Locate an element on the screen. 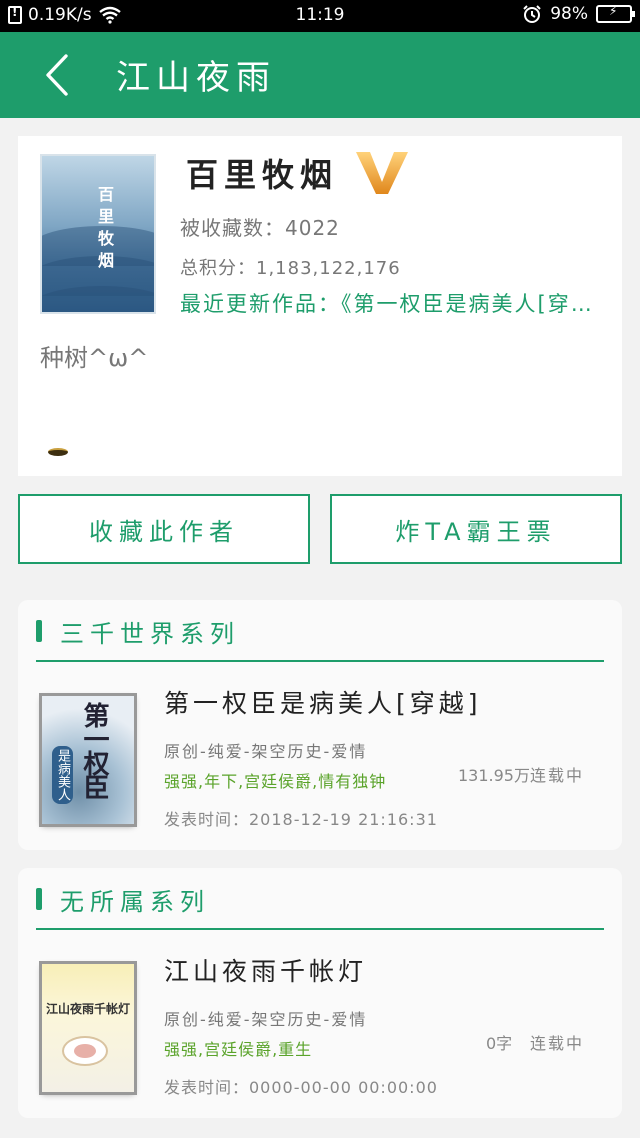 The width and height of the screenshot is (640, 1138). cover-illustration is located at coordinates (85, 1051).